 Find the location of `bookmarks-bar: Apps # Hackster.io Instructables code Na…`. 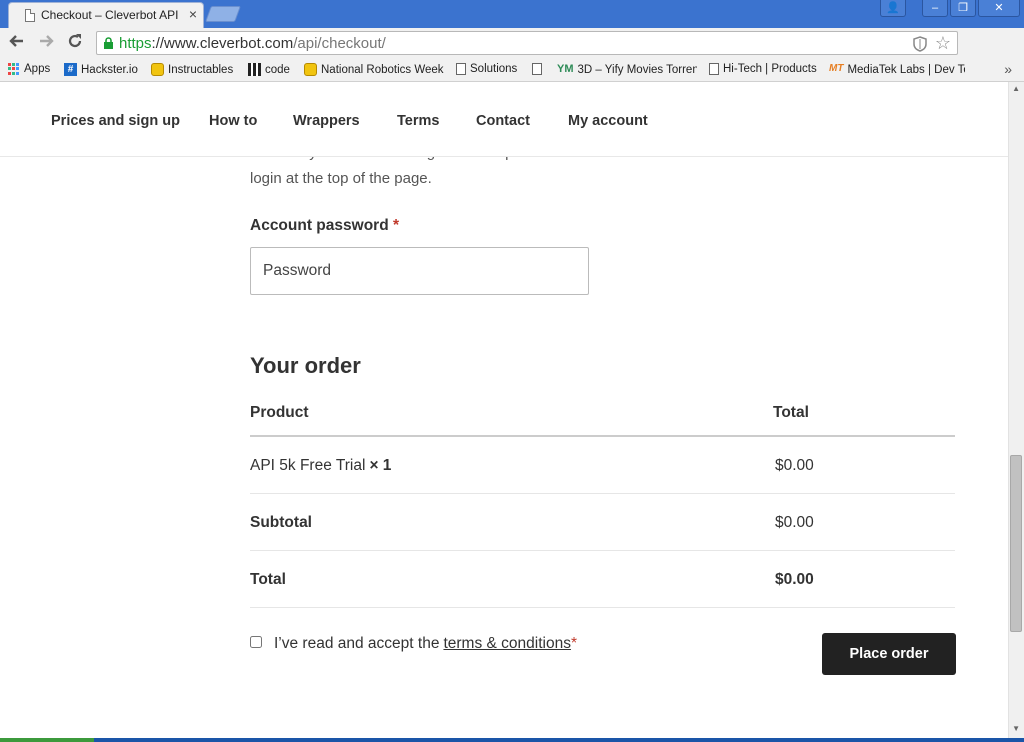

bookmarks-bar: Apps # Hackster.io Instructables code Na… is located at coordinates (512, 70).